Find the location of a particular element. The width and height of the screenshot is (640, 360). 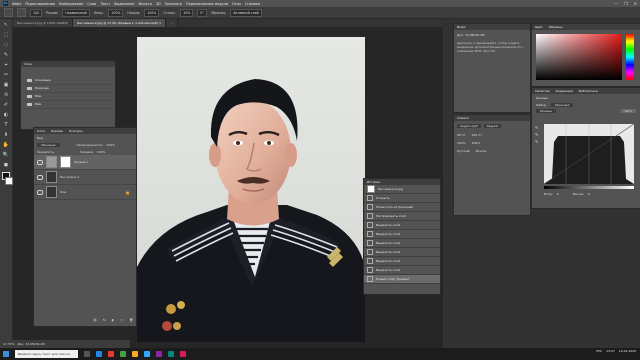

filter-kind-select: Вид is located at coordinates (40, 138).